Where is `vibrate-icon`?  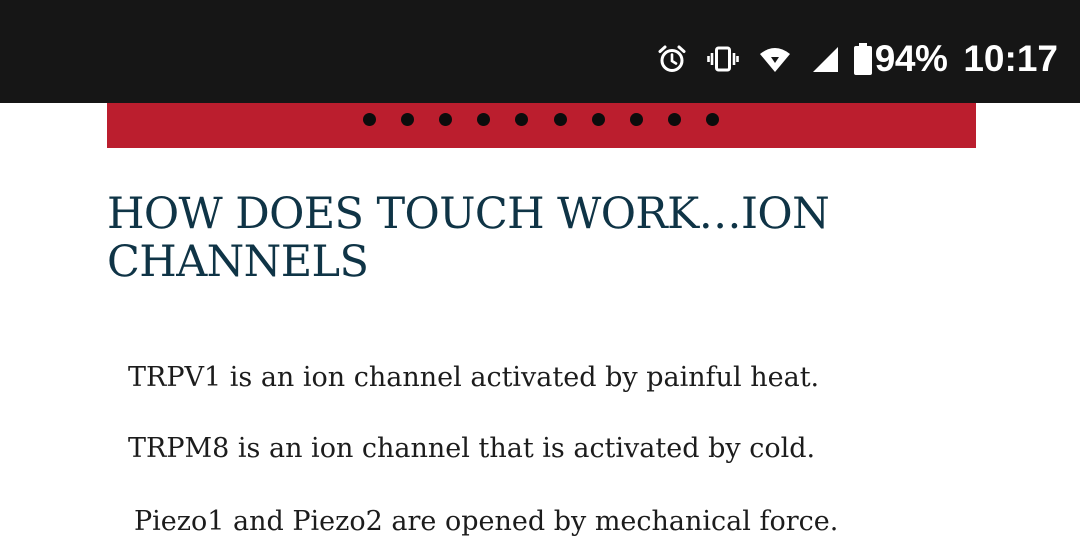
vibrate-icon is located at coordinates (722, 59).